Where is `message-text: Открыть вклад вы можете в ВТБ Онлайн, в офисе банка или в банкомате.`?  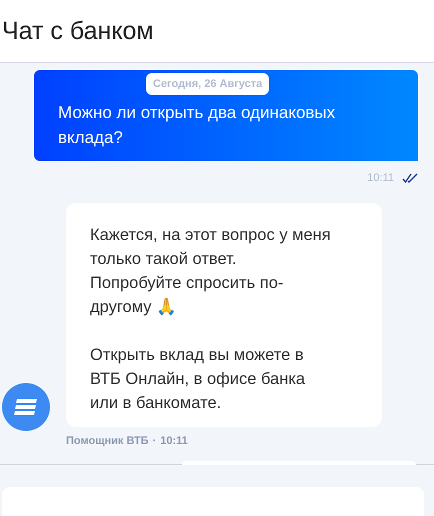 message-text: Открыть вклад вы можете в ВТБ Онлайн, в офисе банка или в банкомате. is located at coordinates (198, 379).